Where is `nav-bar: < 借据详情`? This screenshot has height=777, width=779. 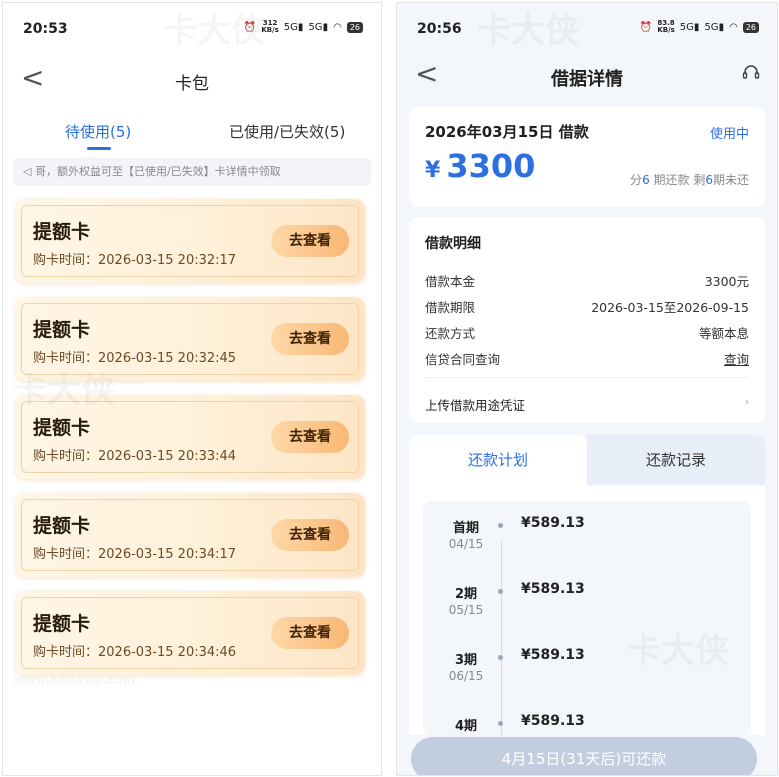 nav-bar: < 借据详情 is located at coordinates (587, 75).